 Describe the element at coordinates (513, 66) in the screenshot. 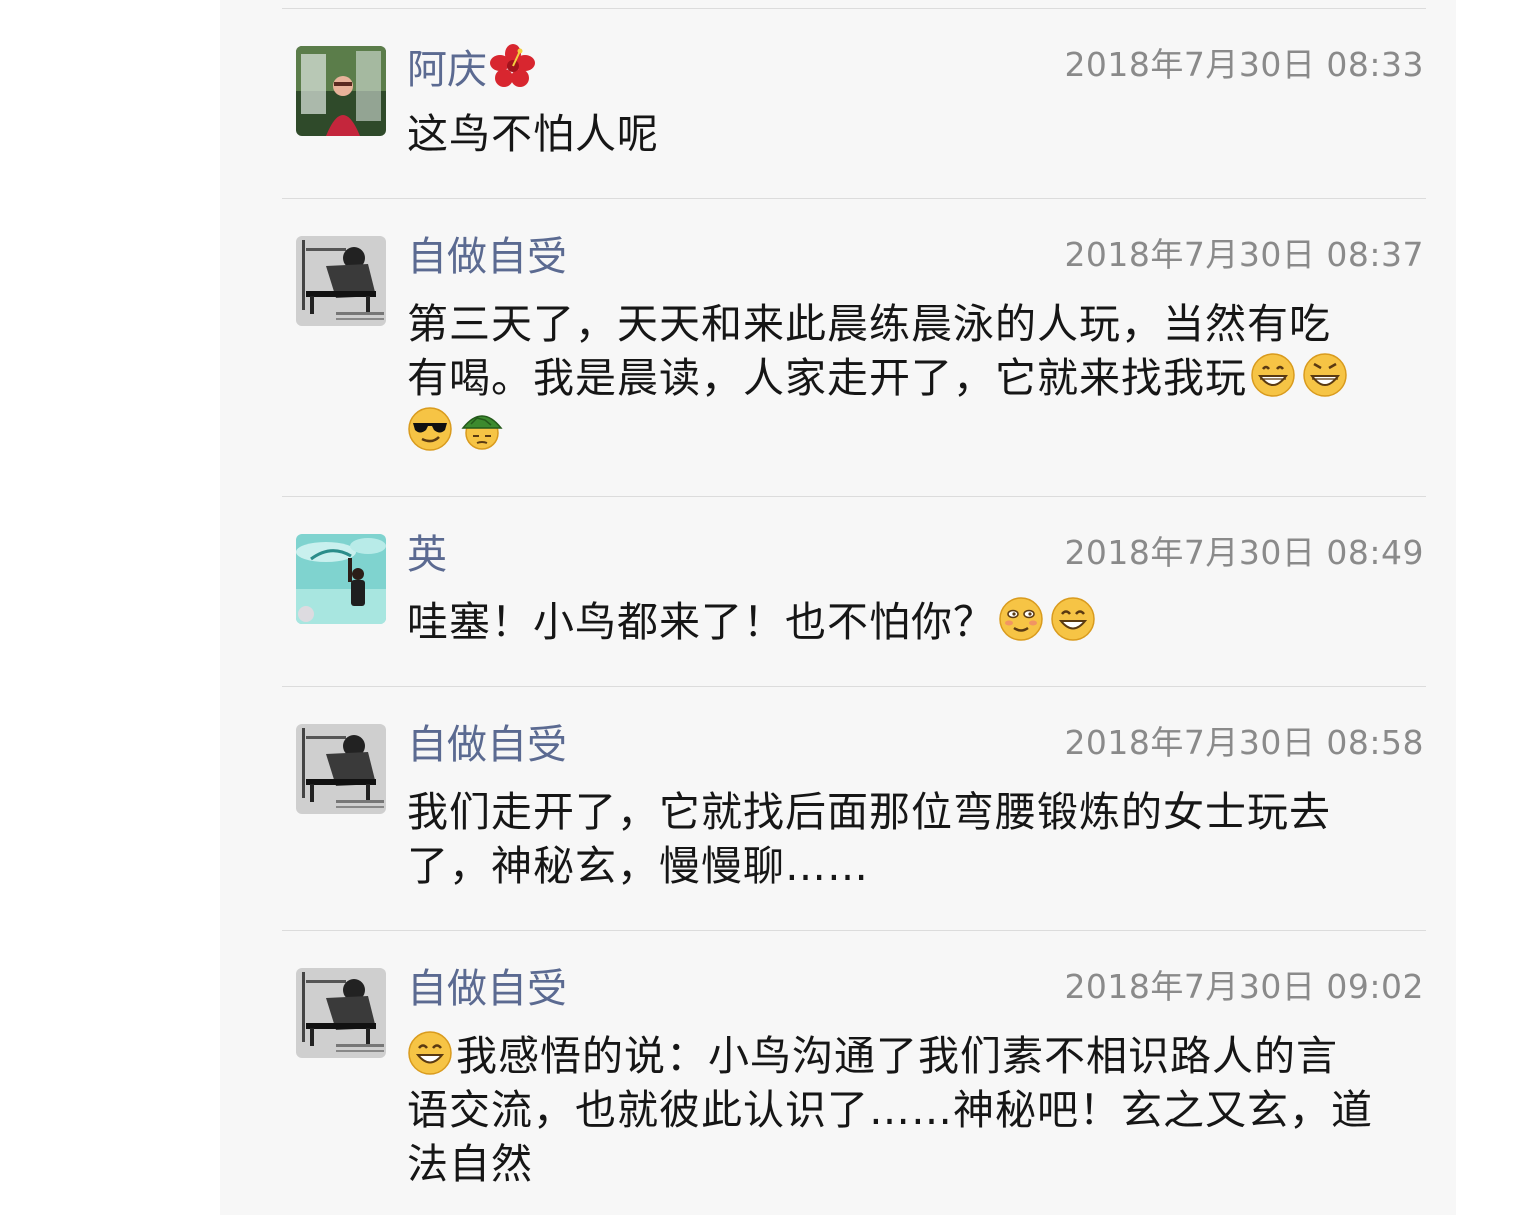

I see `hibiscus-icon` at that location.